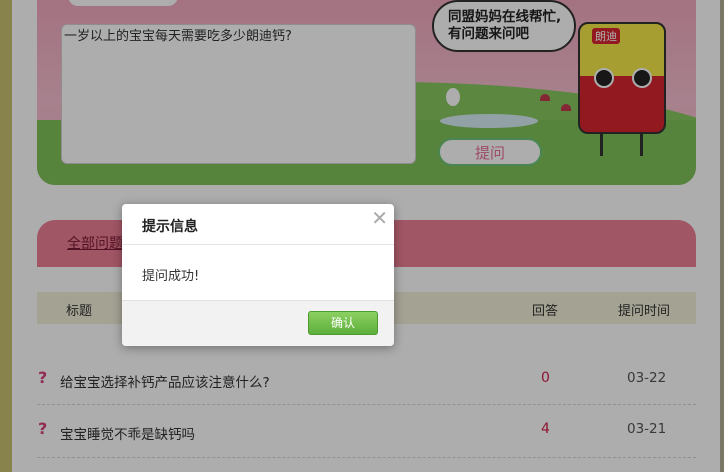 Image resolution: width=724 pixels, height=472 pixels. Describe the element at coordinates (258, 275) in the screenshot. I see `notice-dialog: 提示信息 ✕ 提问成功! 确认` at that location.